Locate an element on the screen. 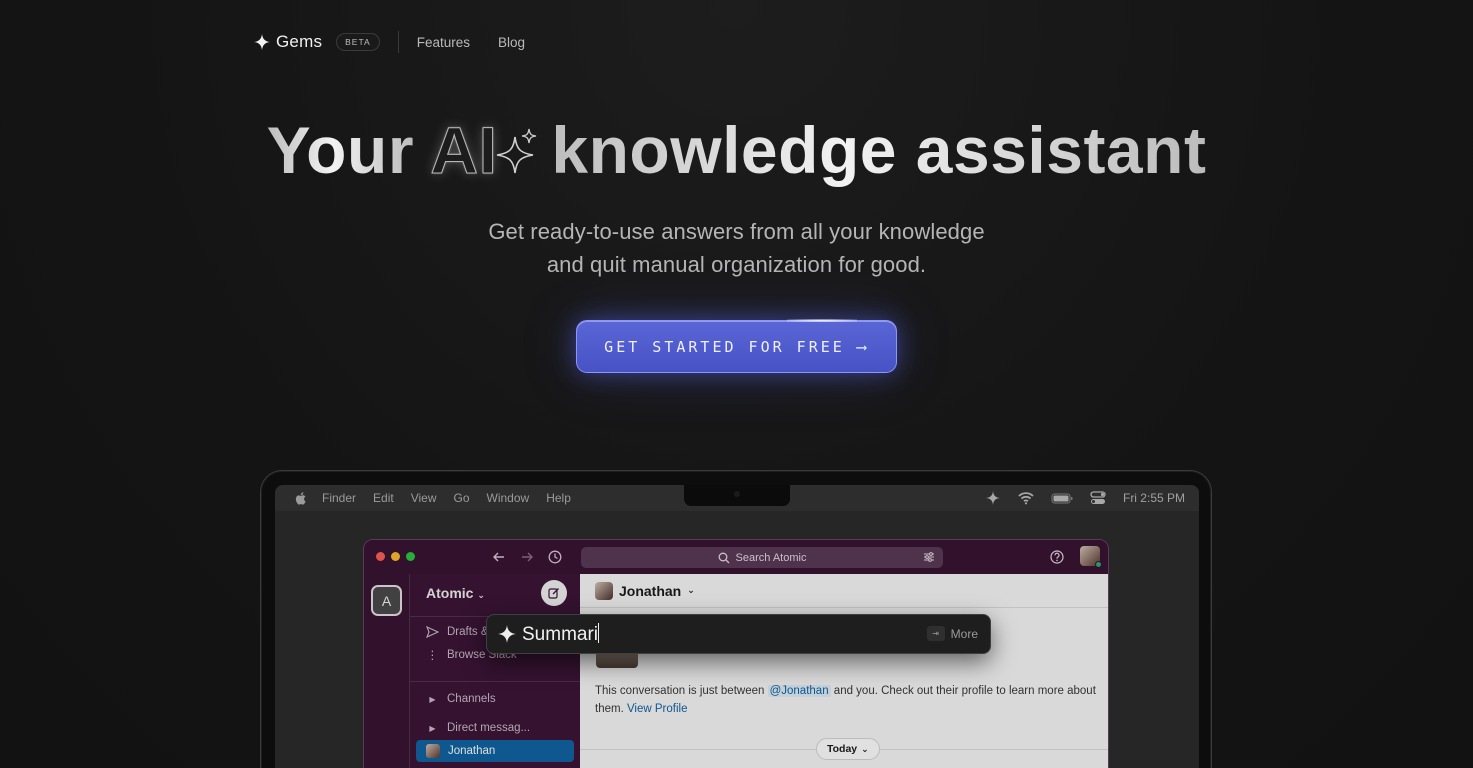  send-icon is located at coordinates (432, 632).